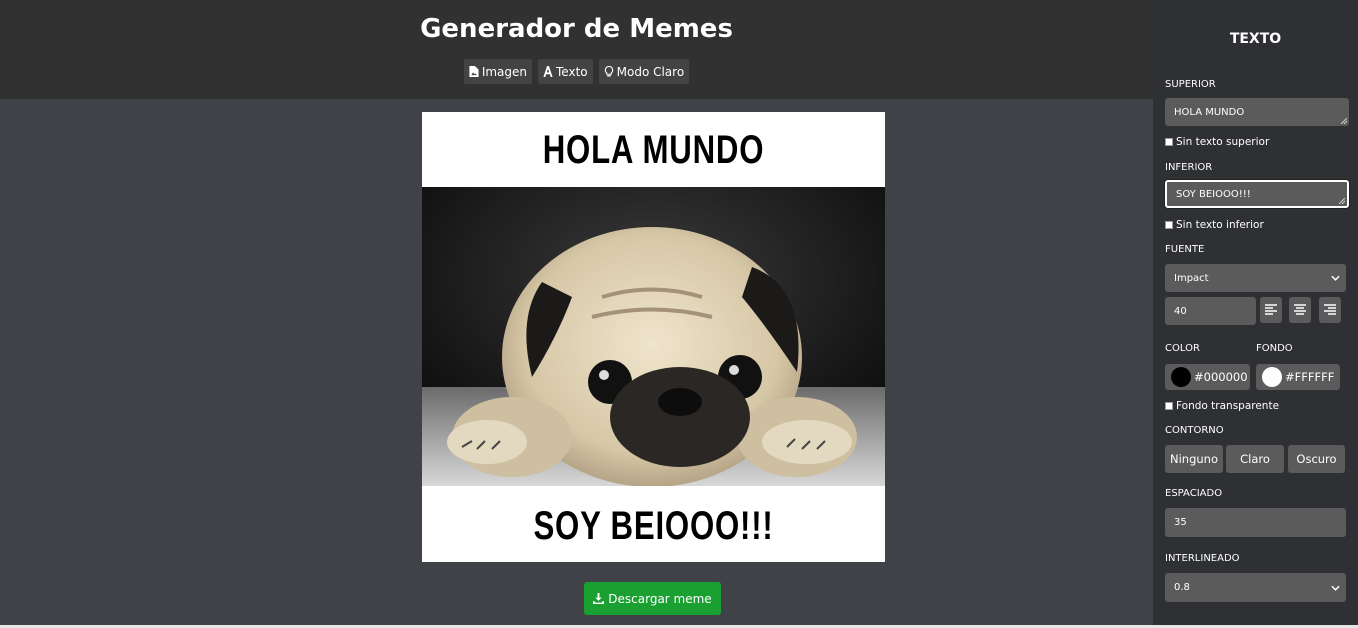  Describe the element at coordinates (608, 71) in the screenshot. I see `lightbulb-icon` at that location.